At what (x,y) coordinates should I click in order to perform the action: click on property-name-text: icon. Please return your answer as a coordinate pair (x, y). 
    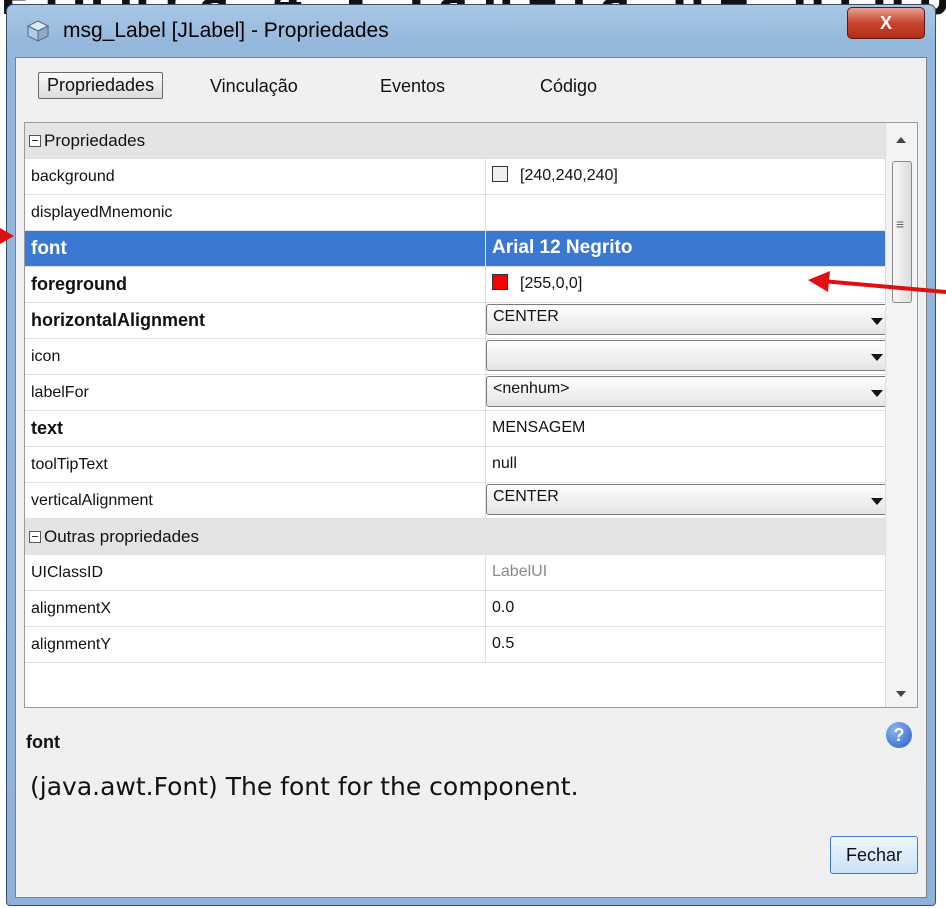
    Looking at the image, I should click on (46, 356).